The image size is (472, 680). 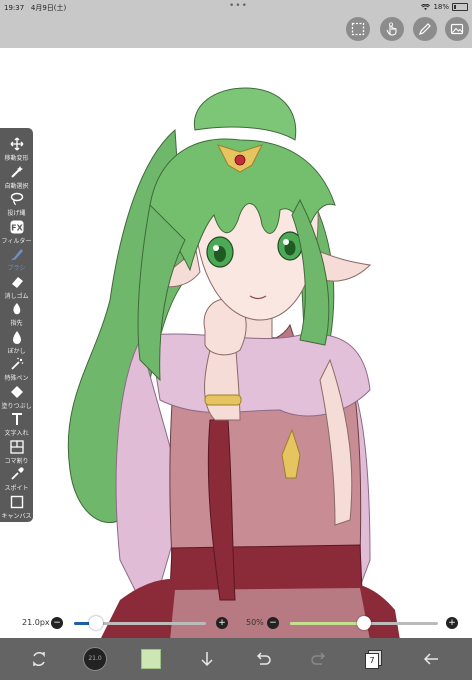 I want to click on tool-lasso: 投げ縄, so click(x=16, y=204).